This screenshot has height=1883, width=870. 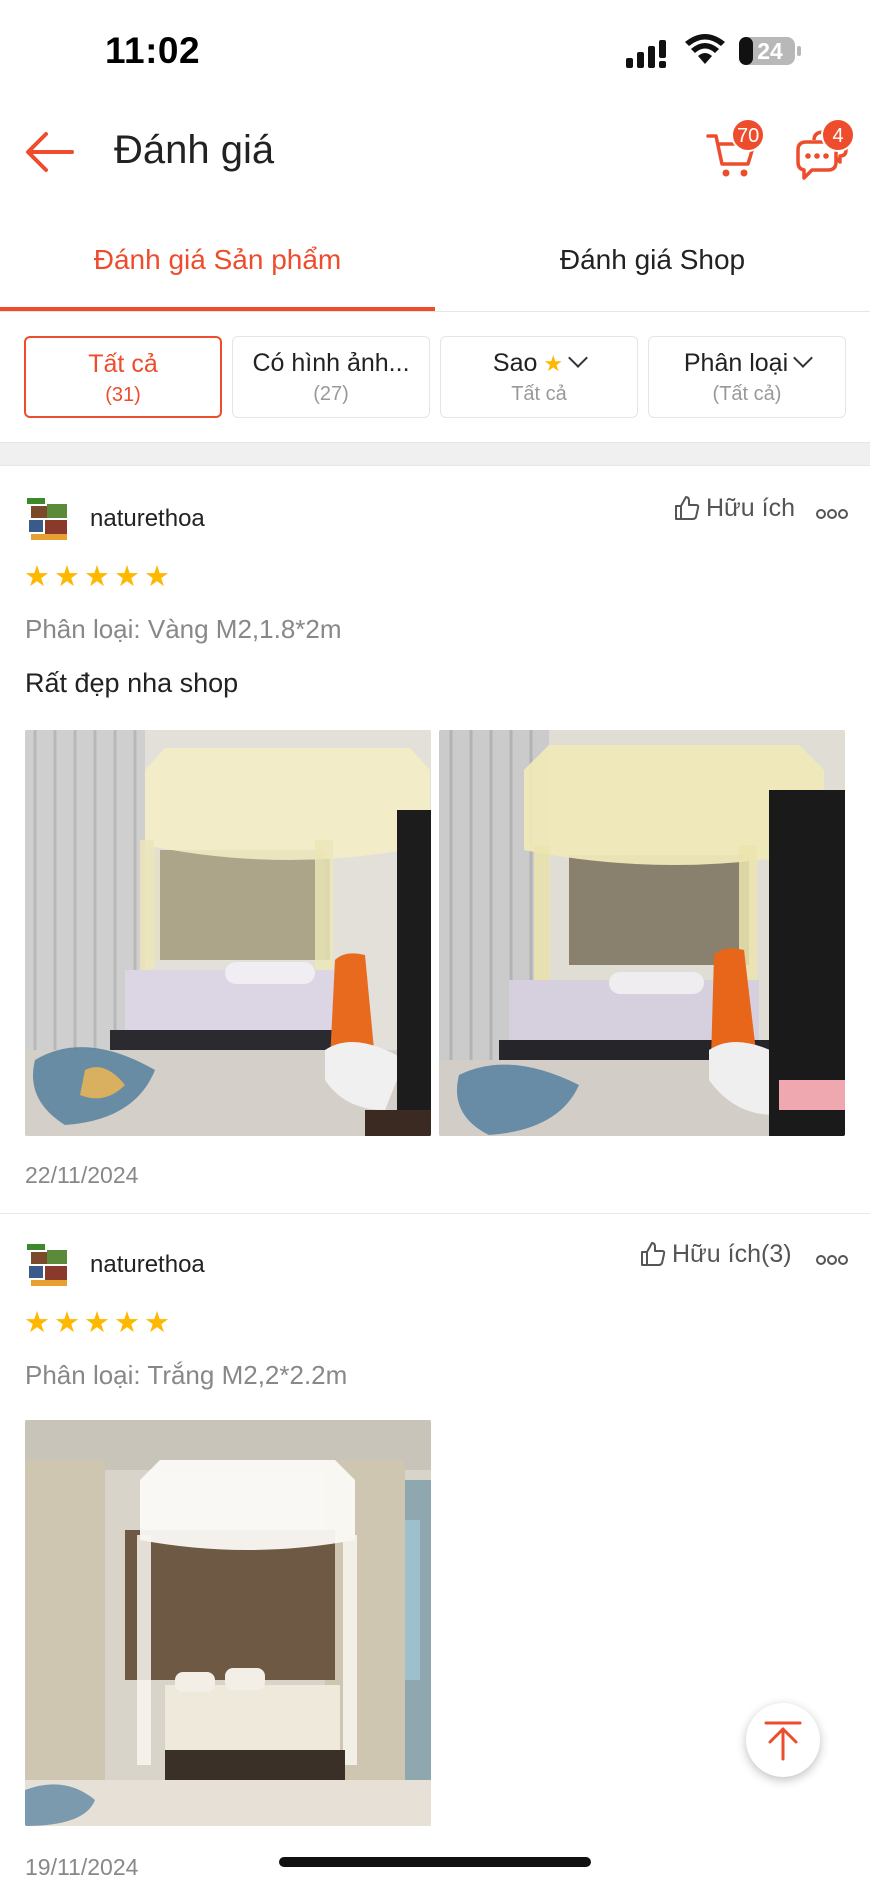 I want to click on filter-stars: Sao ★ Tất cả, so click(x=539, y=377).